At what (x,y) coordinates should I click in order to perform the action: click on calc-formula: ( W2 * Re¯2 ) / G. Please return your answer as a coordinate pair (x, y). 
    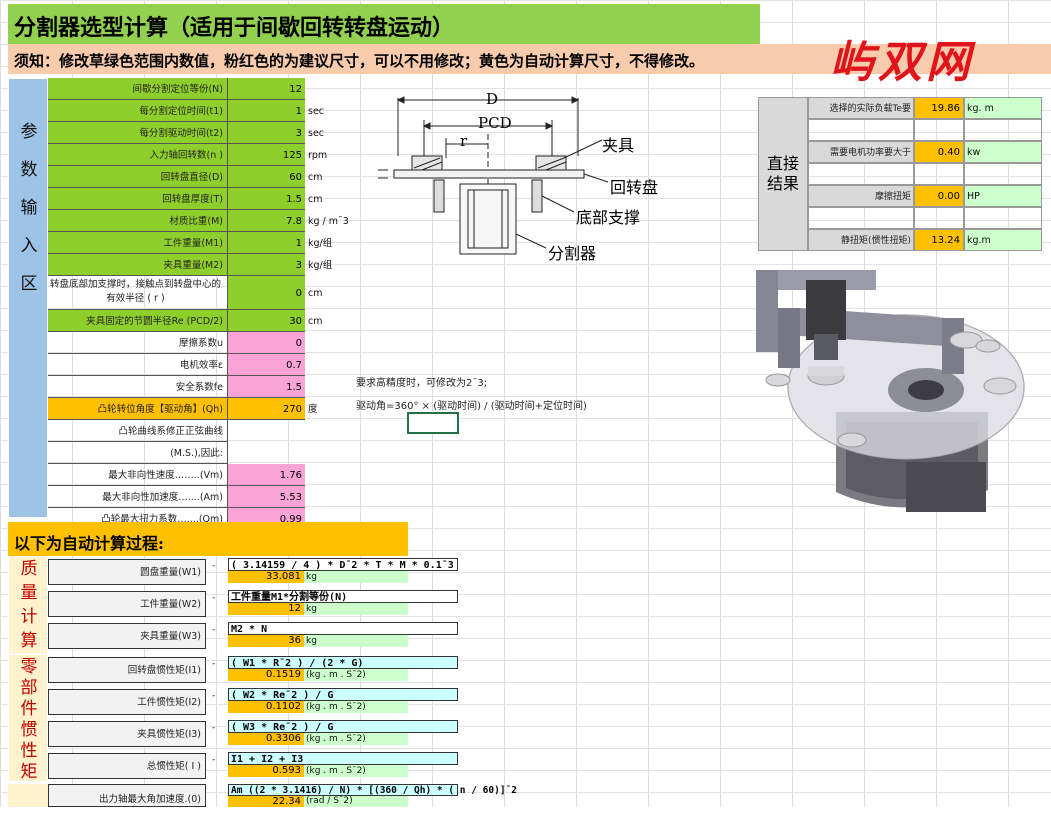
    Looking at the image, I should click on (343, 694).